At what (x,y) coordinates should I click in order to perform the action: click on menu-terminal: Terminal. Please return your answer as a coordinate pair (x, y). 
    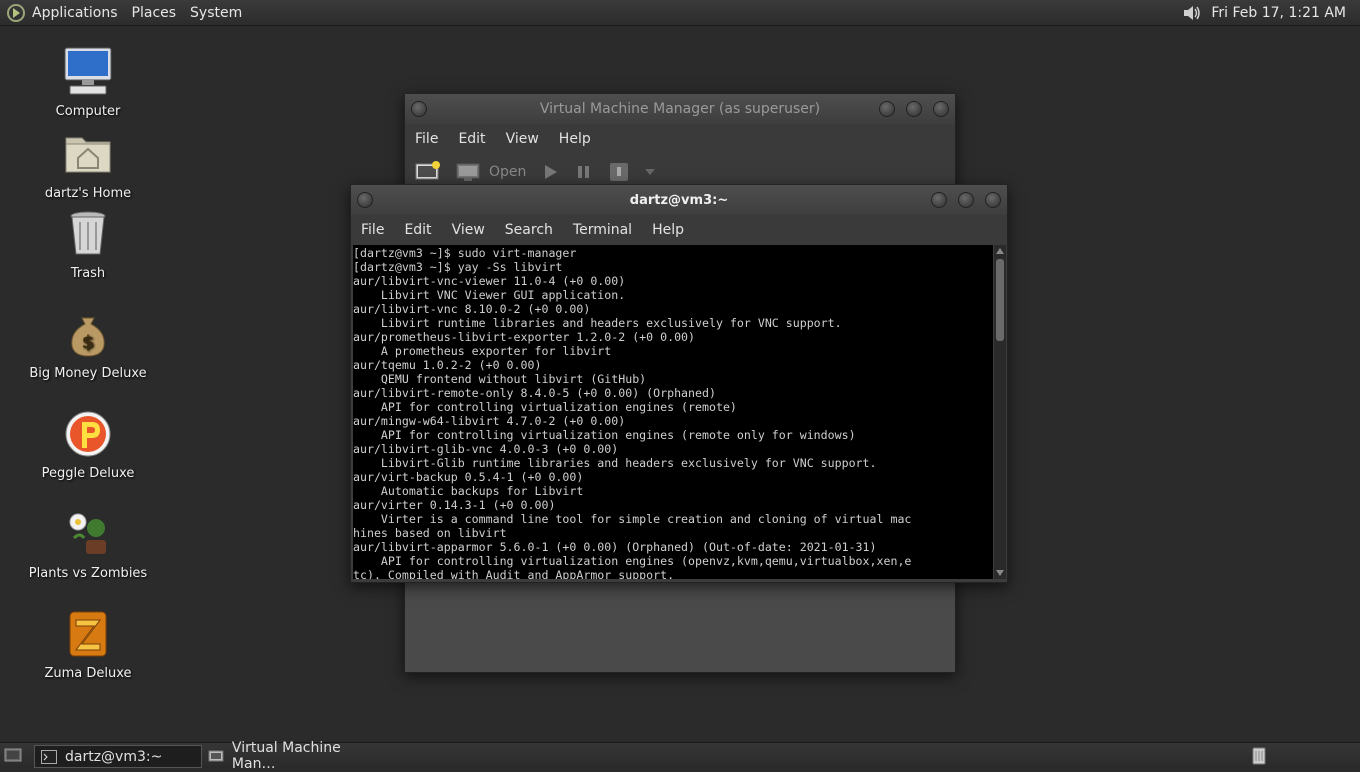
    Looking at the image, I should click on (602, 230).